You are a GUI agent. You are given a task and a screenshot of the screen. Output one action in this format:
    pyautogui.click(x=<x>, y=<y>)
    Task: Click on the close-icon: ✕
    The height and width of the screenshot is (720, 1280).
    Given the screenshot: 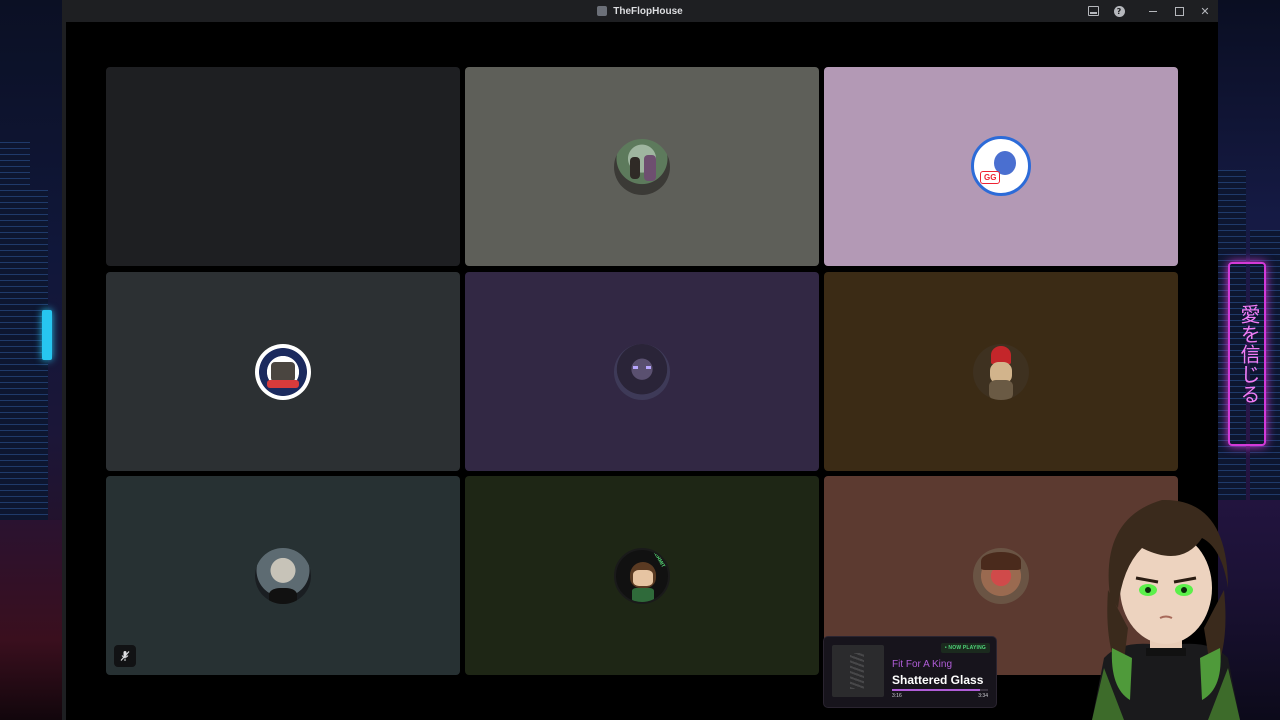 What is the action you would take?
    pyautogui.click(x=1205, y=11)
    